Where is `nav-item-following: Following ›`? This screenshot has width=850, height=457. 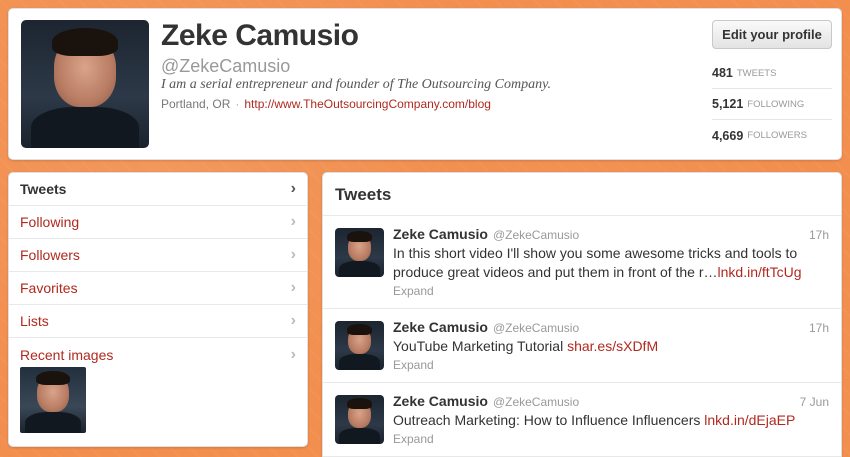 nav-item-following: Following › is located at coordinates (158, 222).